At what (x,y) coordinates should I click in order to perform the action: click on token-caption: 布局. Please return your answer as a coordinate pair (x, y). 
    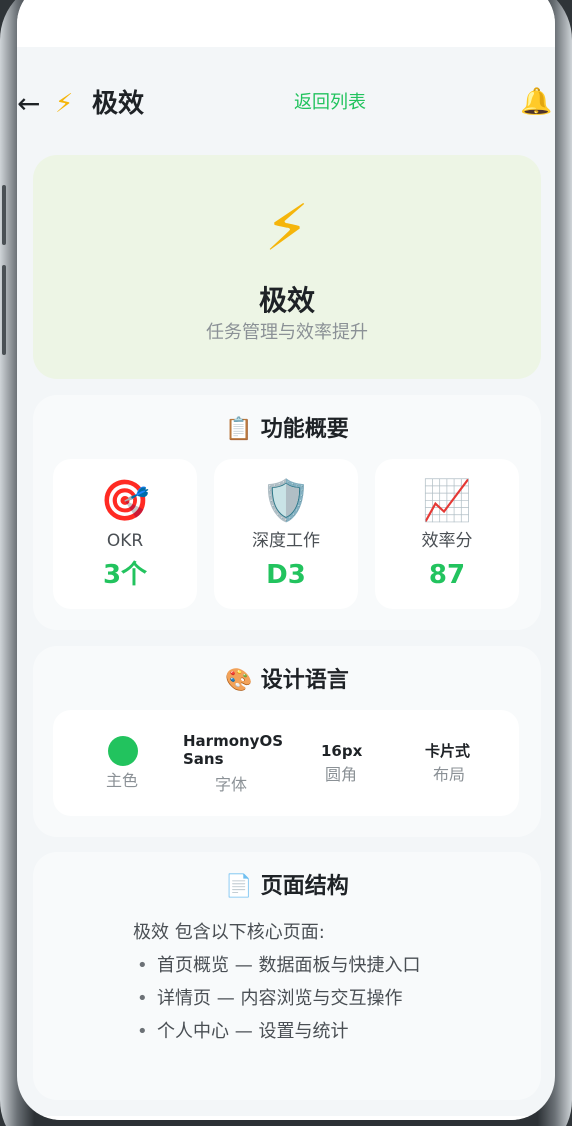
    Looking at the image, I should click on (449, 774).